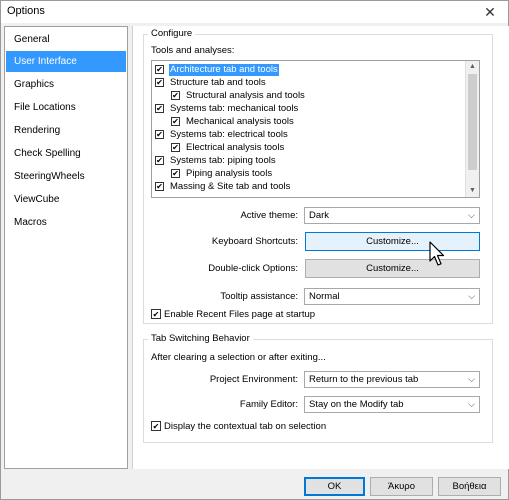  Describe the element at coordinates (437, 253) in the screenshot. I see `mouse-pointer-icon` at that location.